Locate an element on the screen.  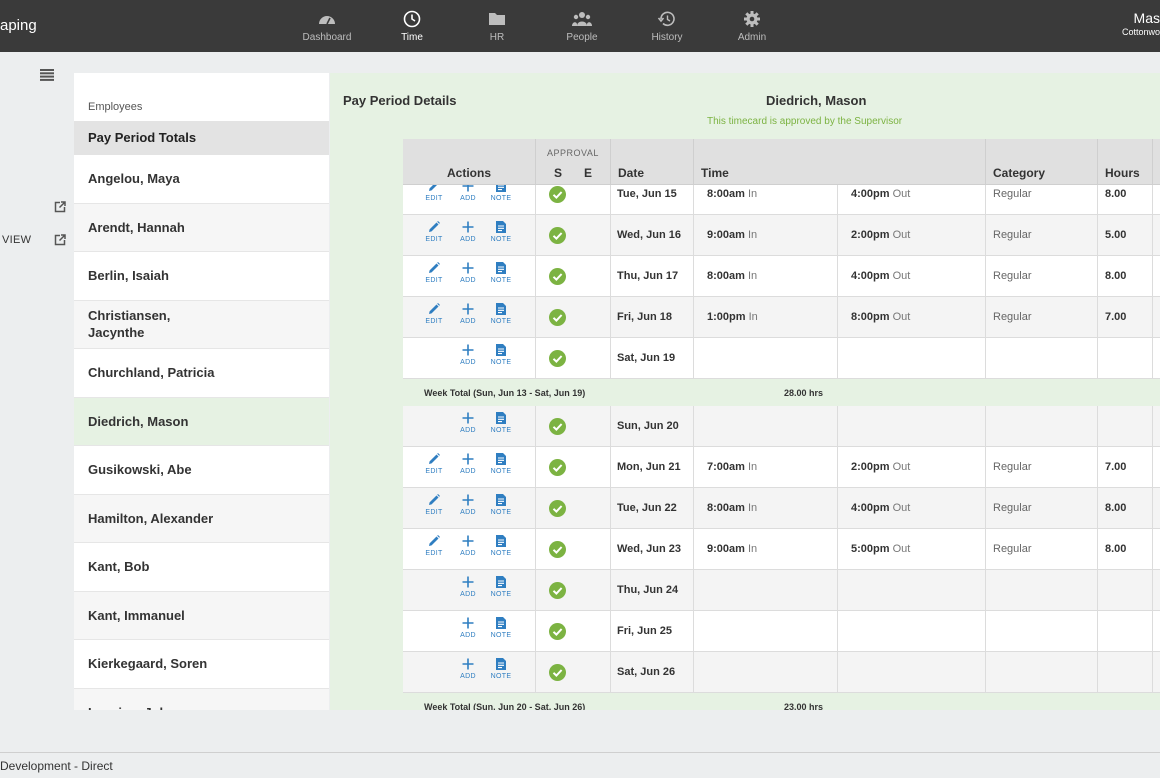
table-row: ADD NOTE Sat, Jun 19 is located at coordinates (781, 358).